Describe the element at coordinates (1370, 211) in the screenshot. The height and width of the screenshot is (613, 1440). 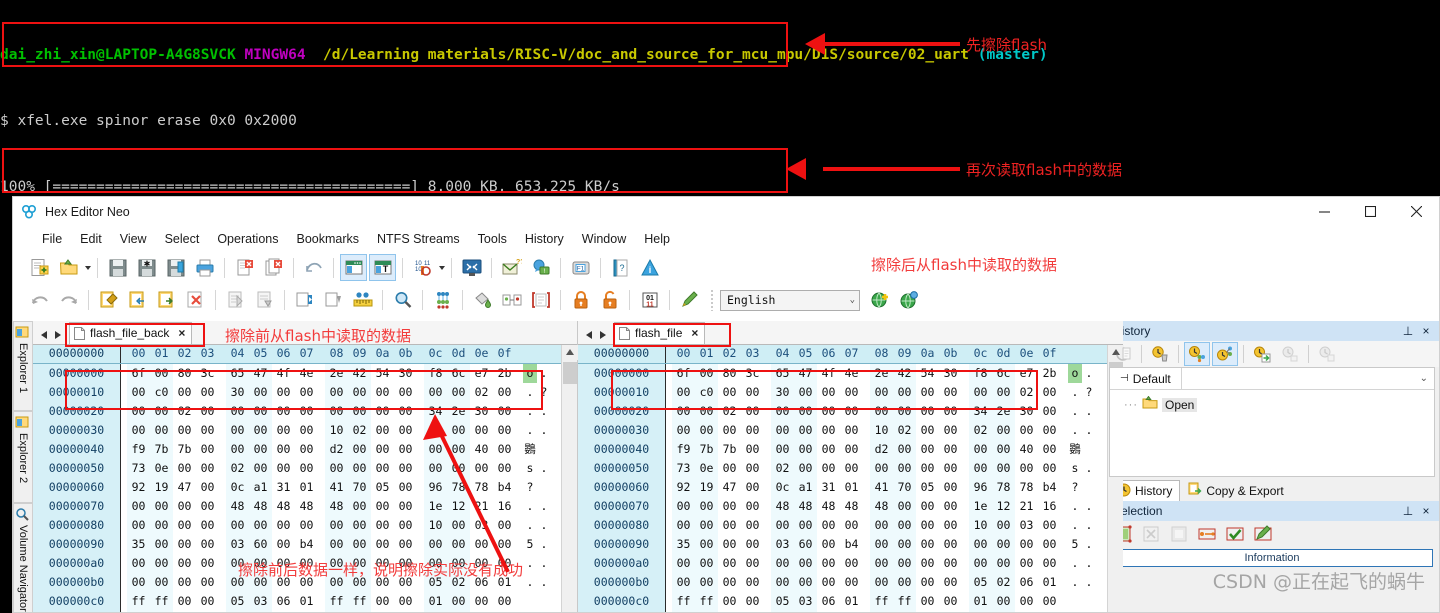
I see `maximize-icon` at that location.